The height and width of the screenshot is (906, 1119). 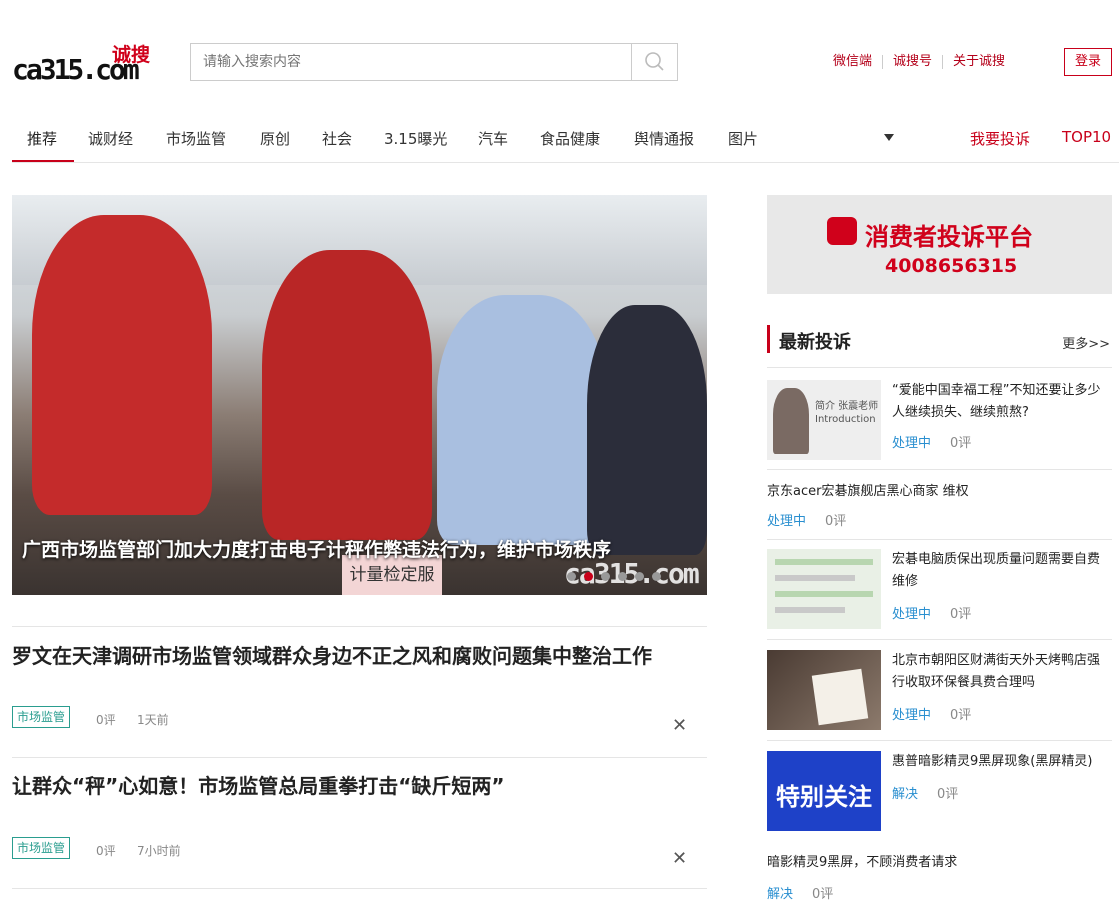 What do you see at coordinates (196, 138) in the screenshot?
I see `nav-market-supervision: 市场监管` at bounding box center [196, 138].